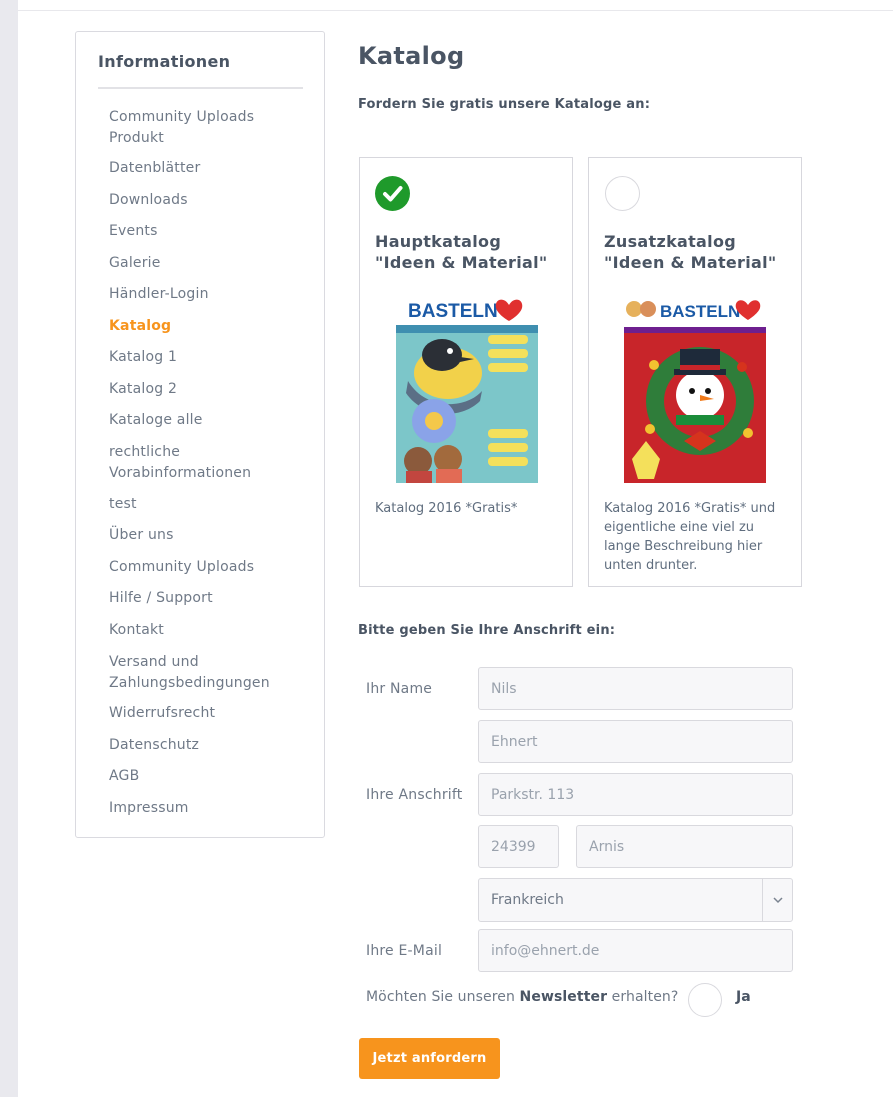 Image resolution: width=893 pixels, height=1097 pixels. Describe the element at coordinates (670, 241) in the screenshot. I see `catalog-title-line1: Zusatzkatalog` at that location.